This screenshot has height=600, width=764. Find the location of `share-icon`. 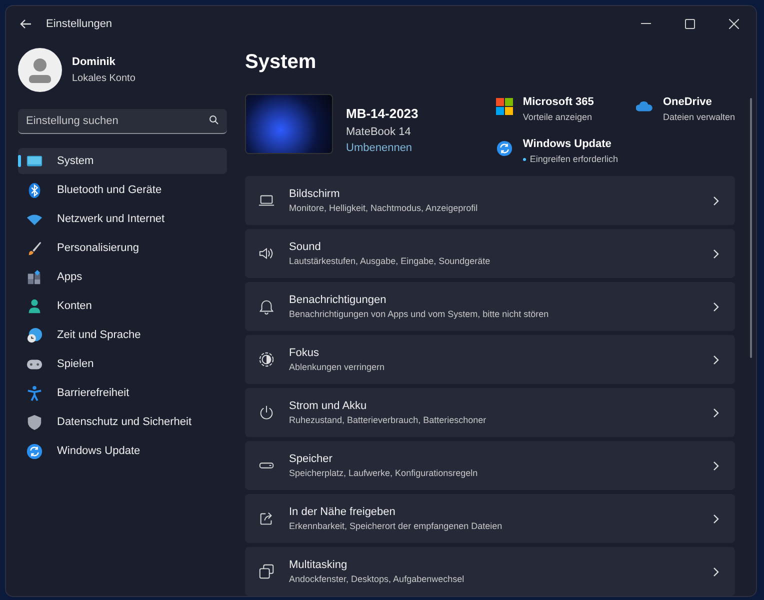

share-icon is located at coordinates (266, 518).